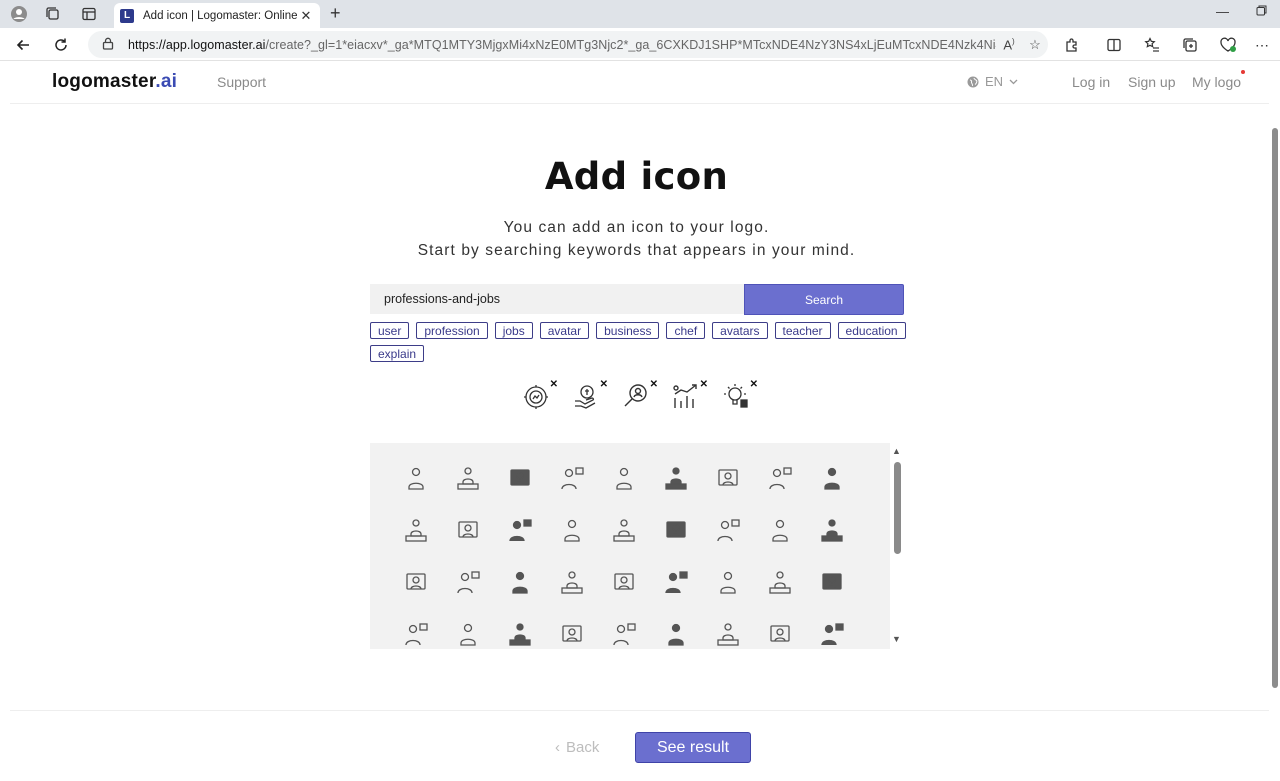  I want to click on my-logo-link: My logo, so click(1216, 82).